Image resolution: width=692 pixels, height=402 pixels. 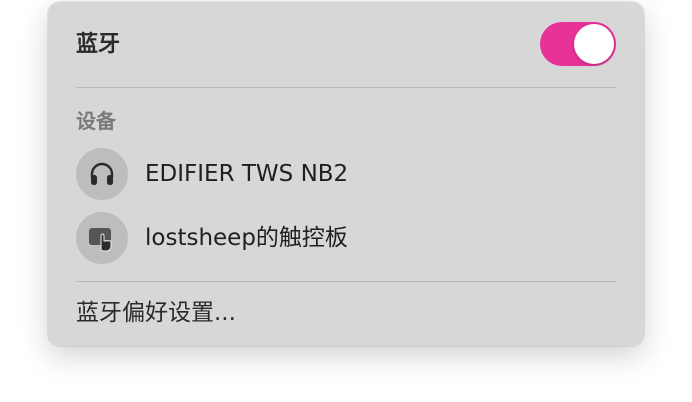 I want to click on devices-section-label: 设备, so click(x=96, y=121).